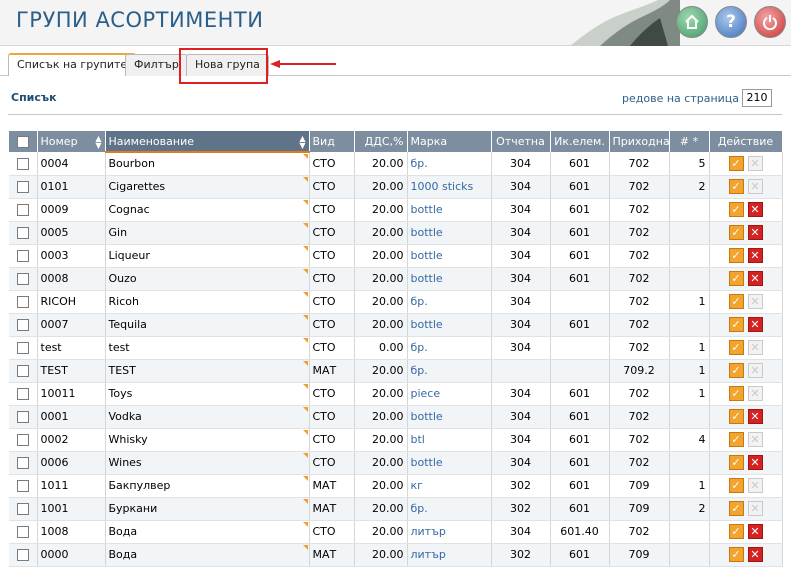 The image size is (791, 567). What do you see at coordinates (521, 555) in the screenshot?
I see `cell-account: 302` at bounding box center [521, 555].